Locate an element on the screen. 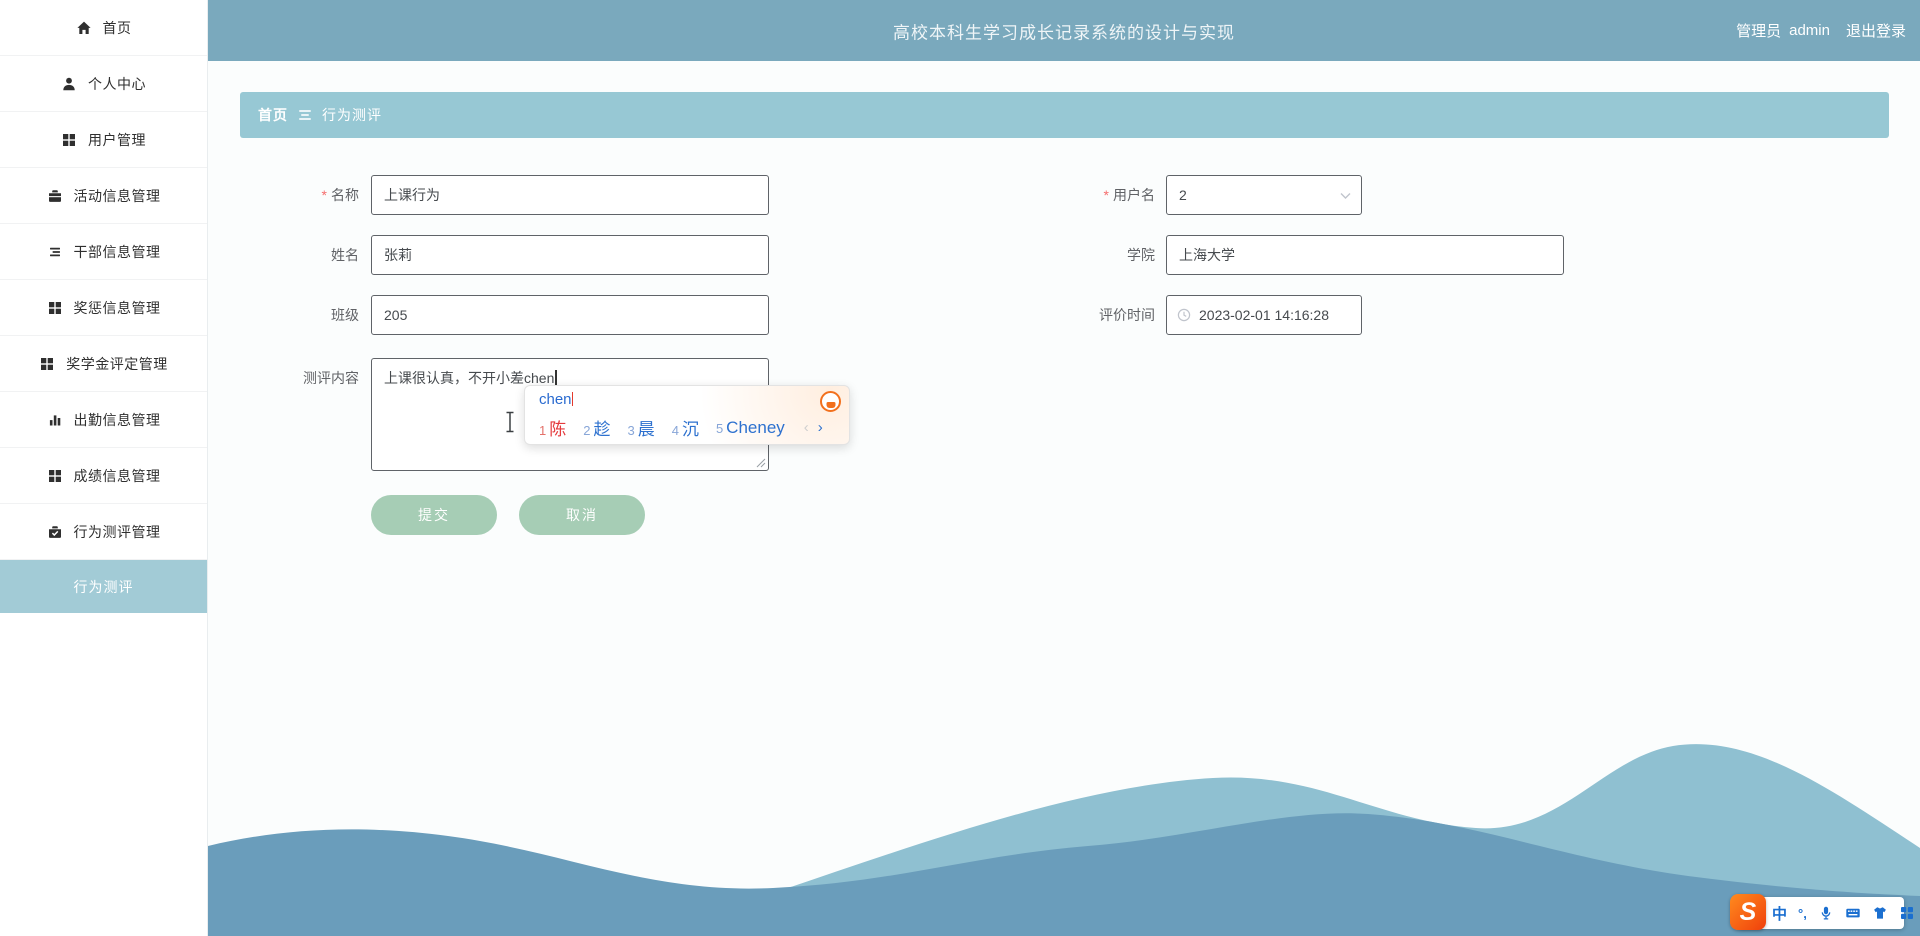 The width and height of the screenshot is (1920, 936). emoji-icon is located at coordinates (830, 401).